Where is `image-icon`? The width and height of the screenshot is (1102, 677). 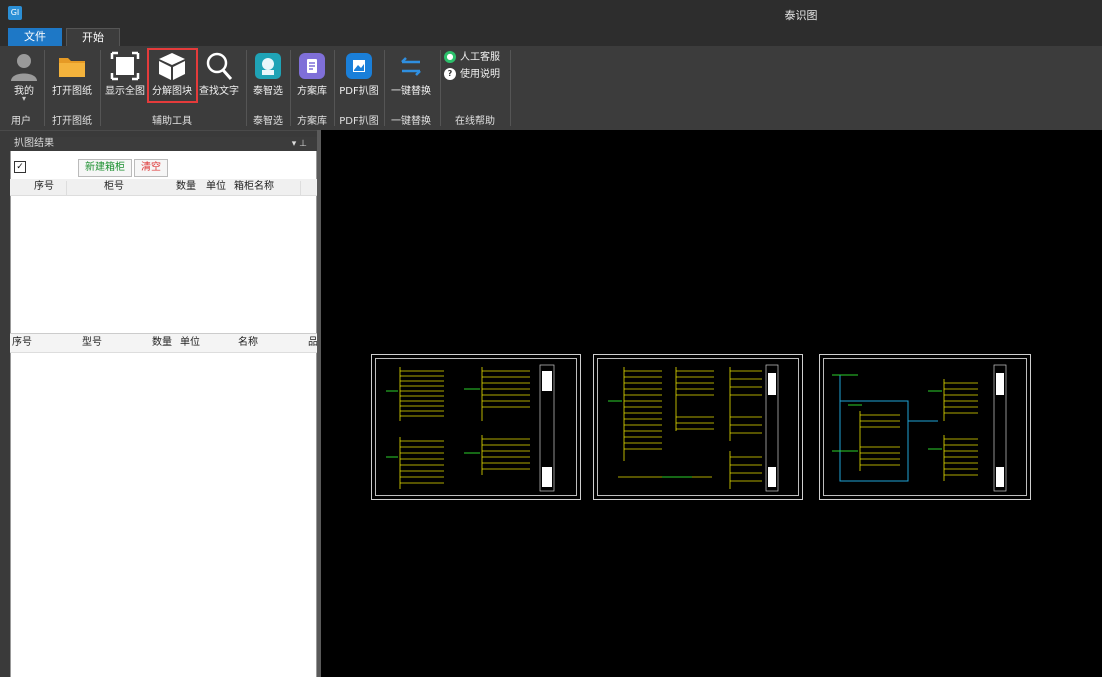
image-icon is located at coordinates (359, 66).